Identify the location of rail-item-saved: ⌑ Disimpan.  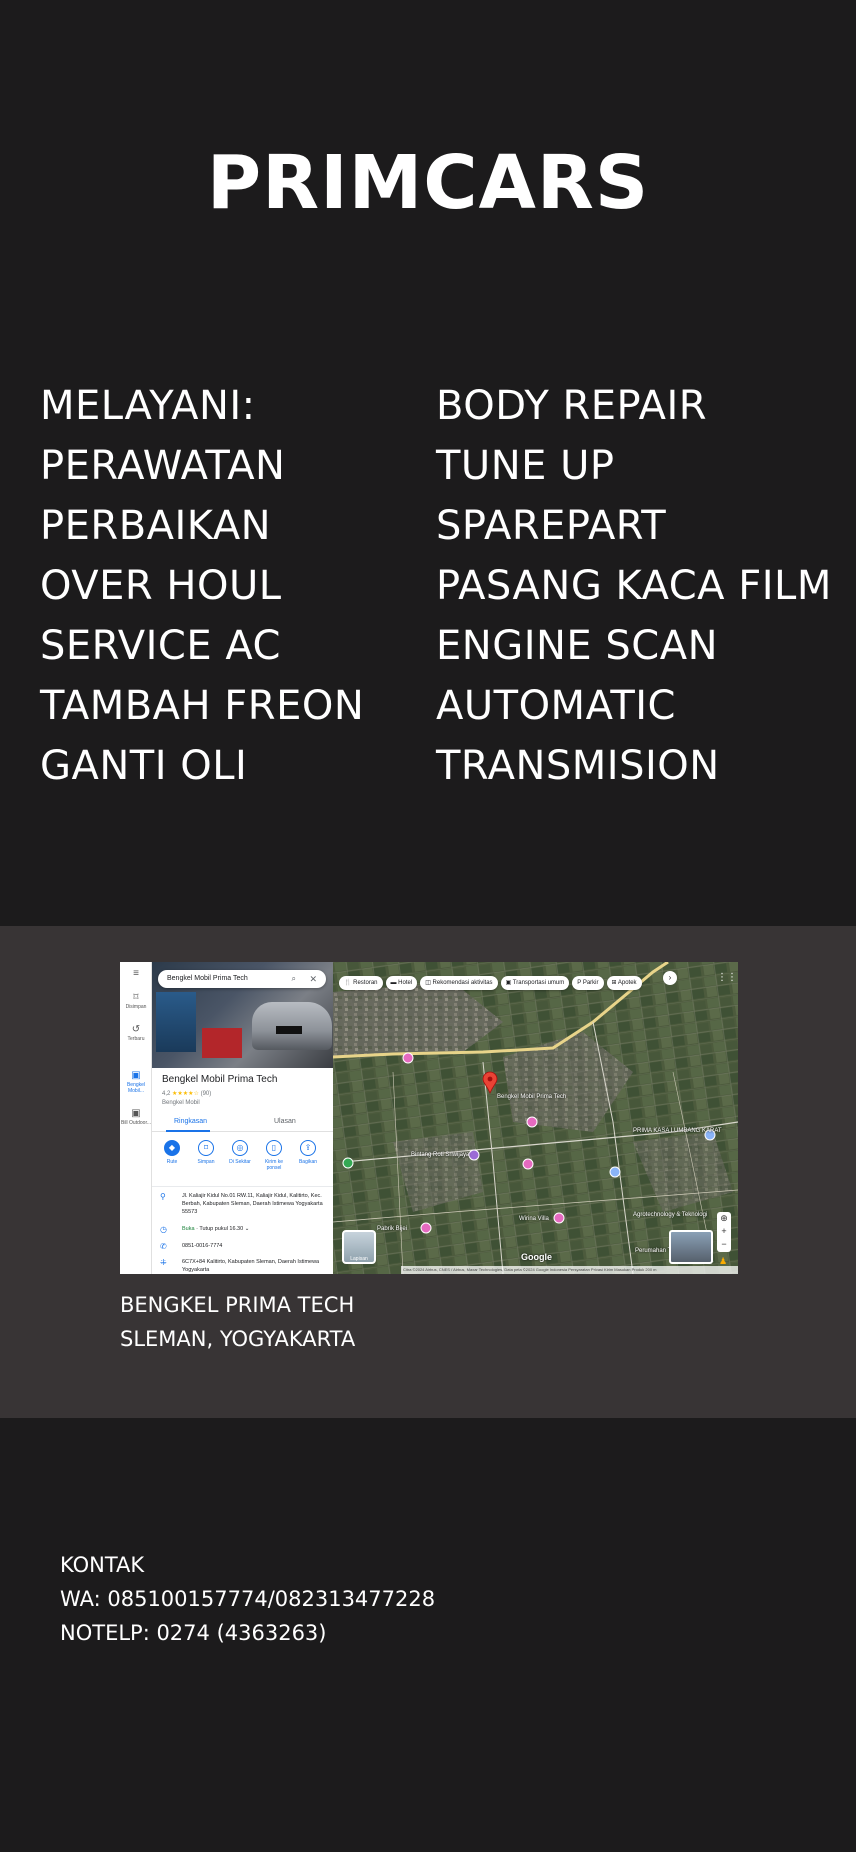
(136, 1001).